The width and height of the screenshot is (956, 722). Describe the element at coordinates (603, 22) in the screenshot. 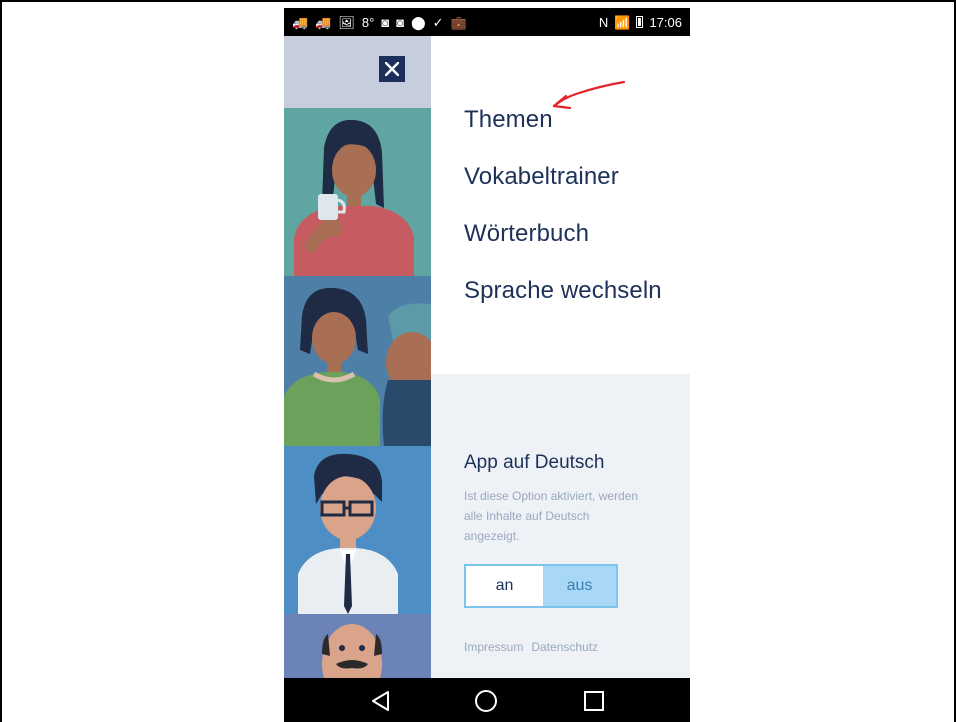

I see `nfc-icon: N` at that location.